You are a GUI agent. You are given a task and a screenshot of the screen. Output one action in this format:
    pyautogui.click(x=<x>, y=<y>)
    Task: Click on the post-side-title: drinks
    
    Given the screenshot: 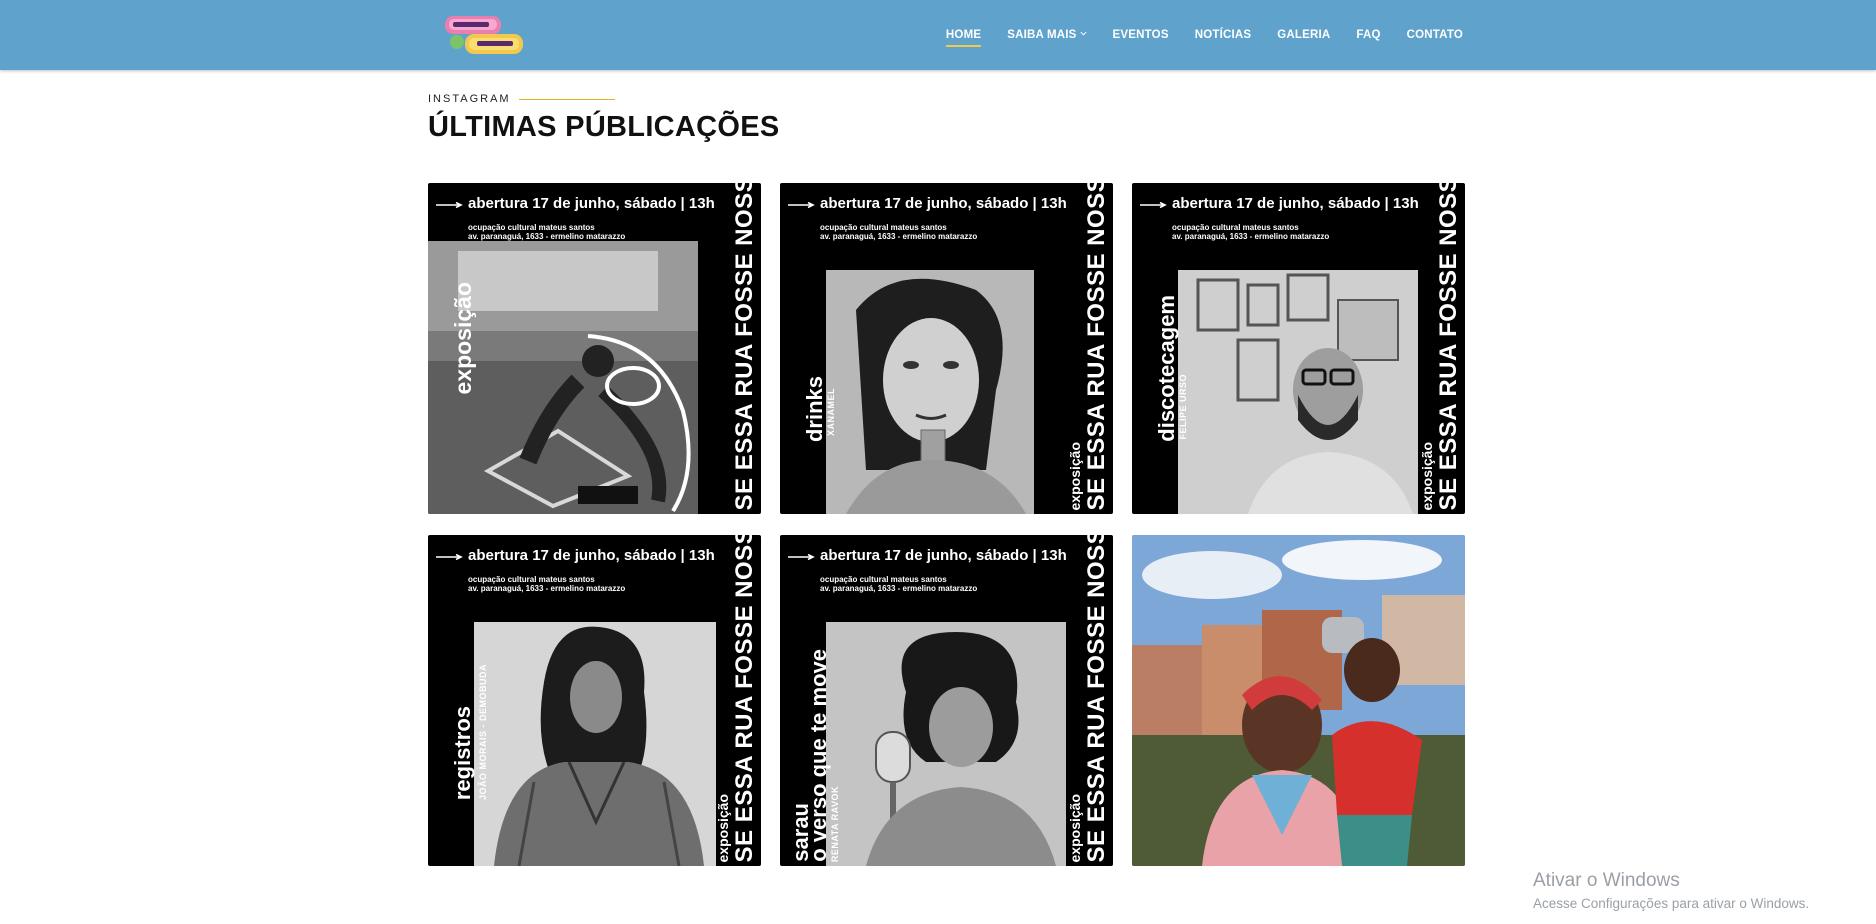 What is the action you would take?
    pyautogui.click(x=814, y=408)
    